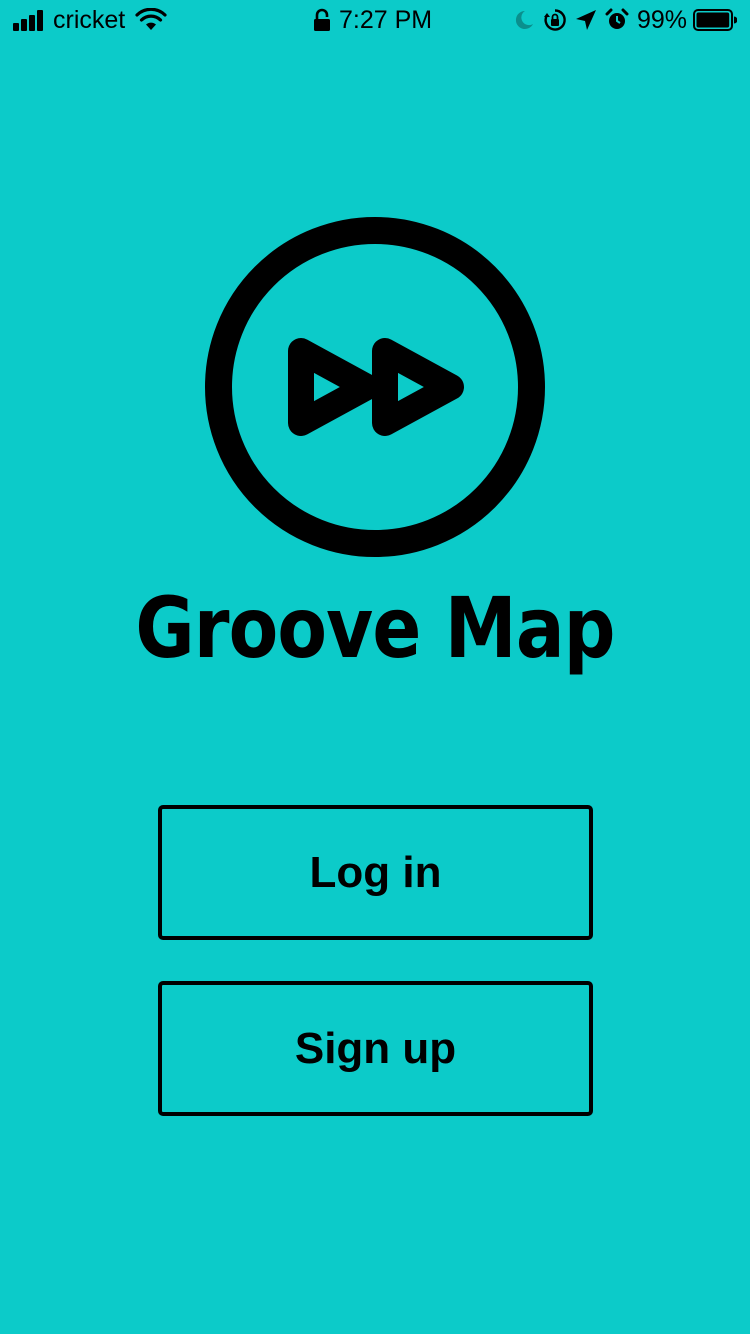 The height and width of the screenshot is (1334, 750). What do you see at coordinates (585, 20) in the screenshot?
I see `location-arrow-icon` at bounding box center [585, 20].